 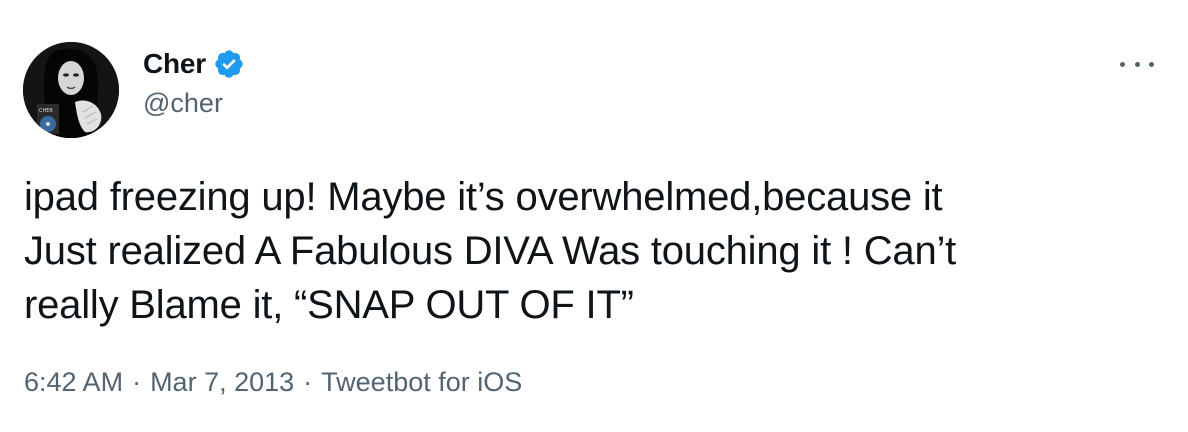 I want to click on avatar-photo: CHER, so click(x=71, y=90).